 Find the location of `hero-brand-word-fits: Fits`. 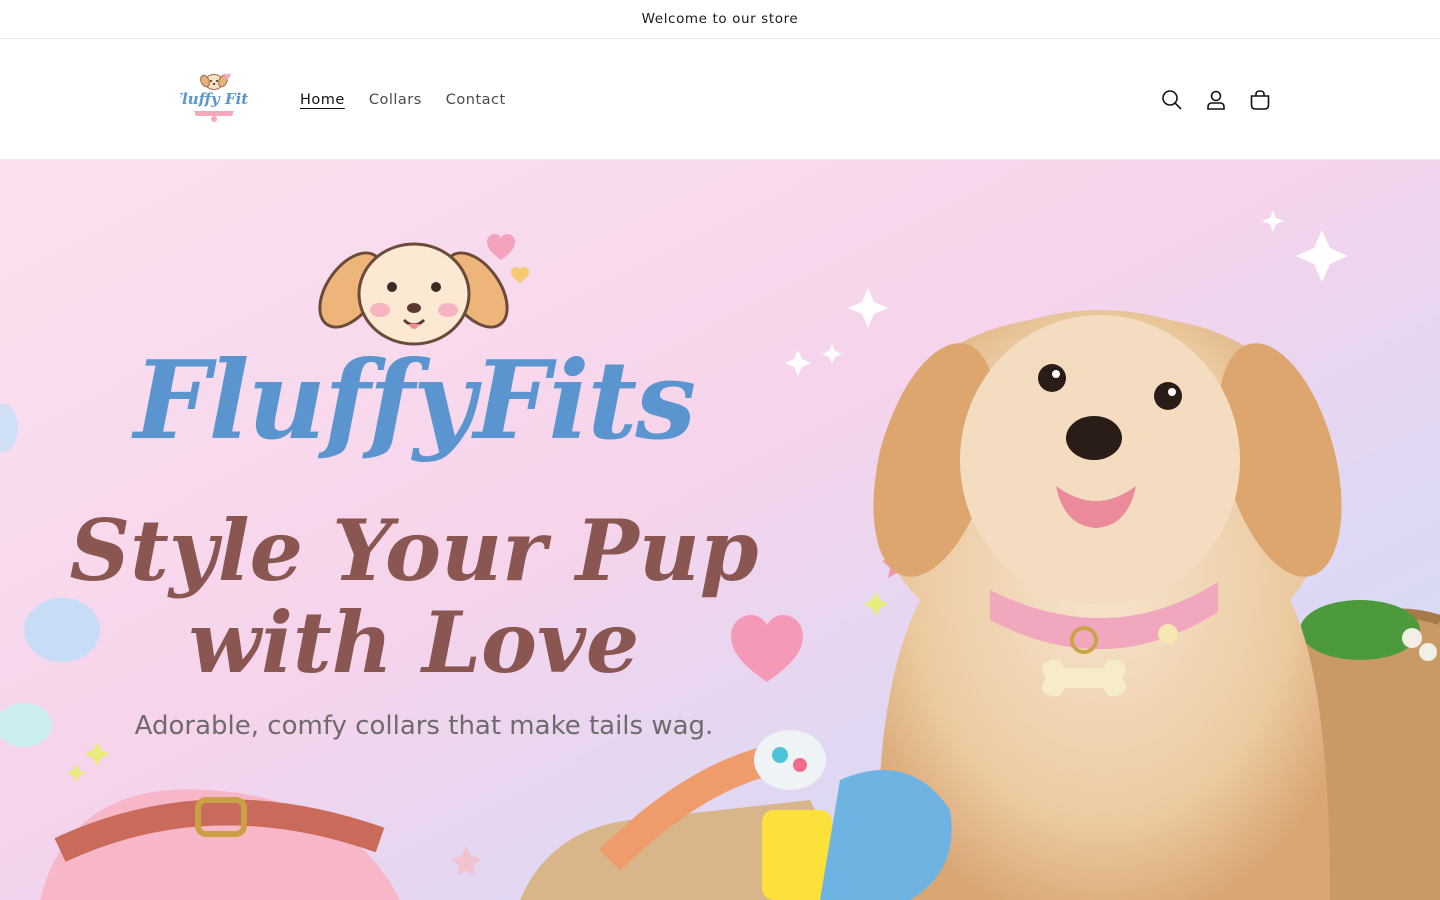

hero-brand-word-fits: Fits is located at coordinates (583, 401).